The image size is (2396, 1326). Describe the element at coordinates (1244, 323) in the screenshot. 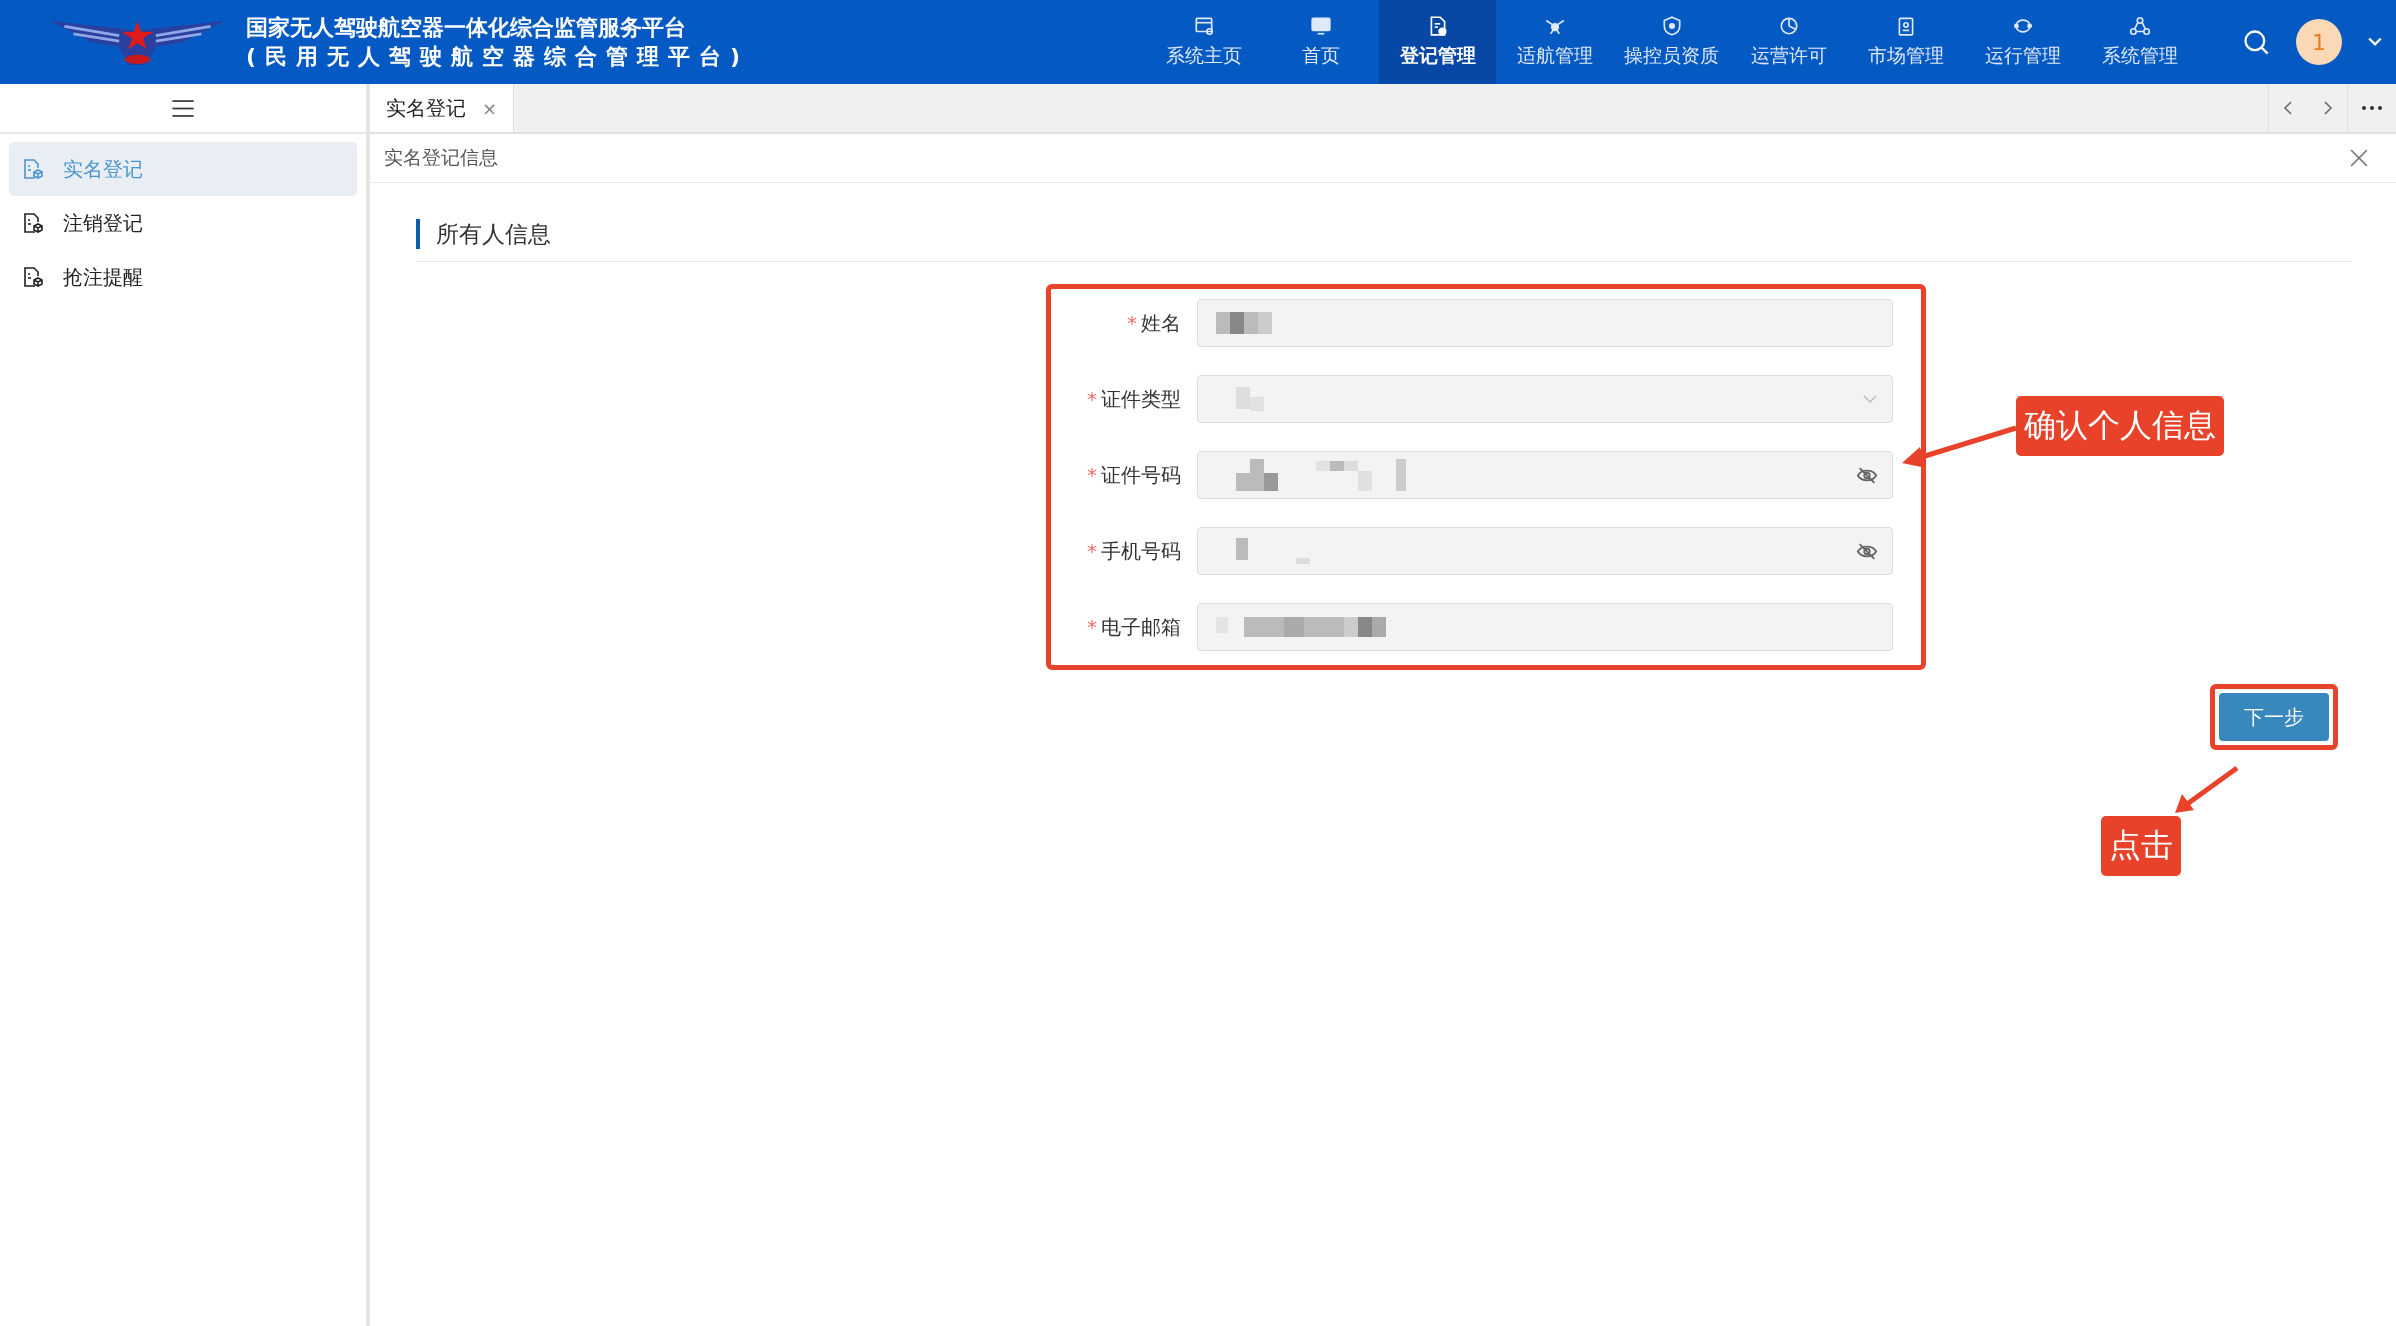

I see `redaction-mosaic` at that location.